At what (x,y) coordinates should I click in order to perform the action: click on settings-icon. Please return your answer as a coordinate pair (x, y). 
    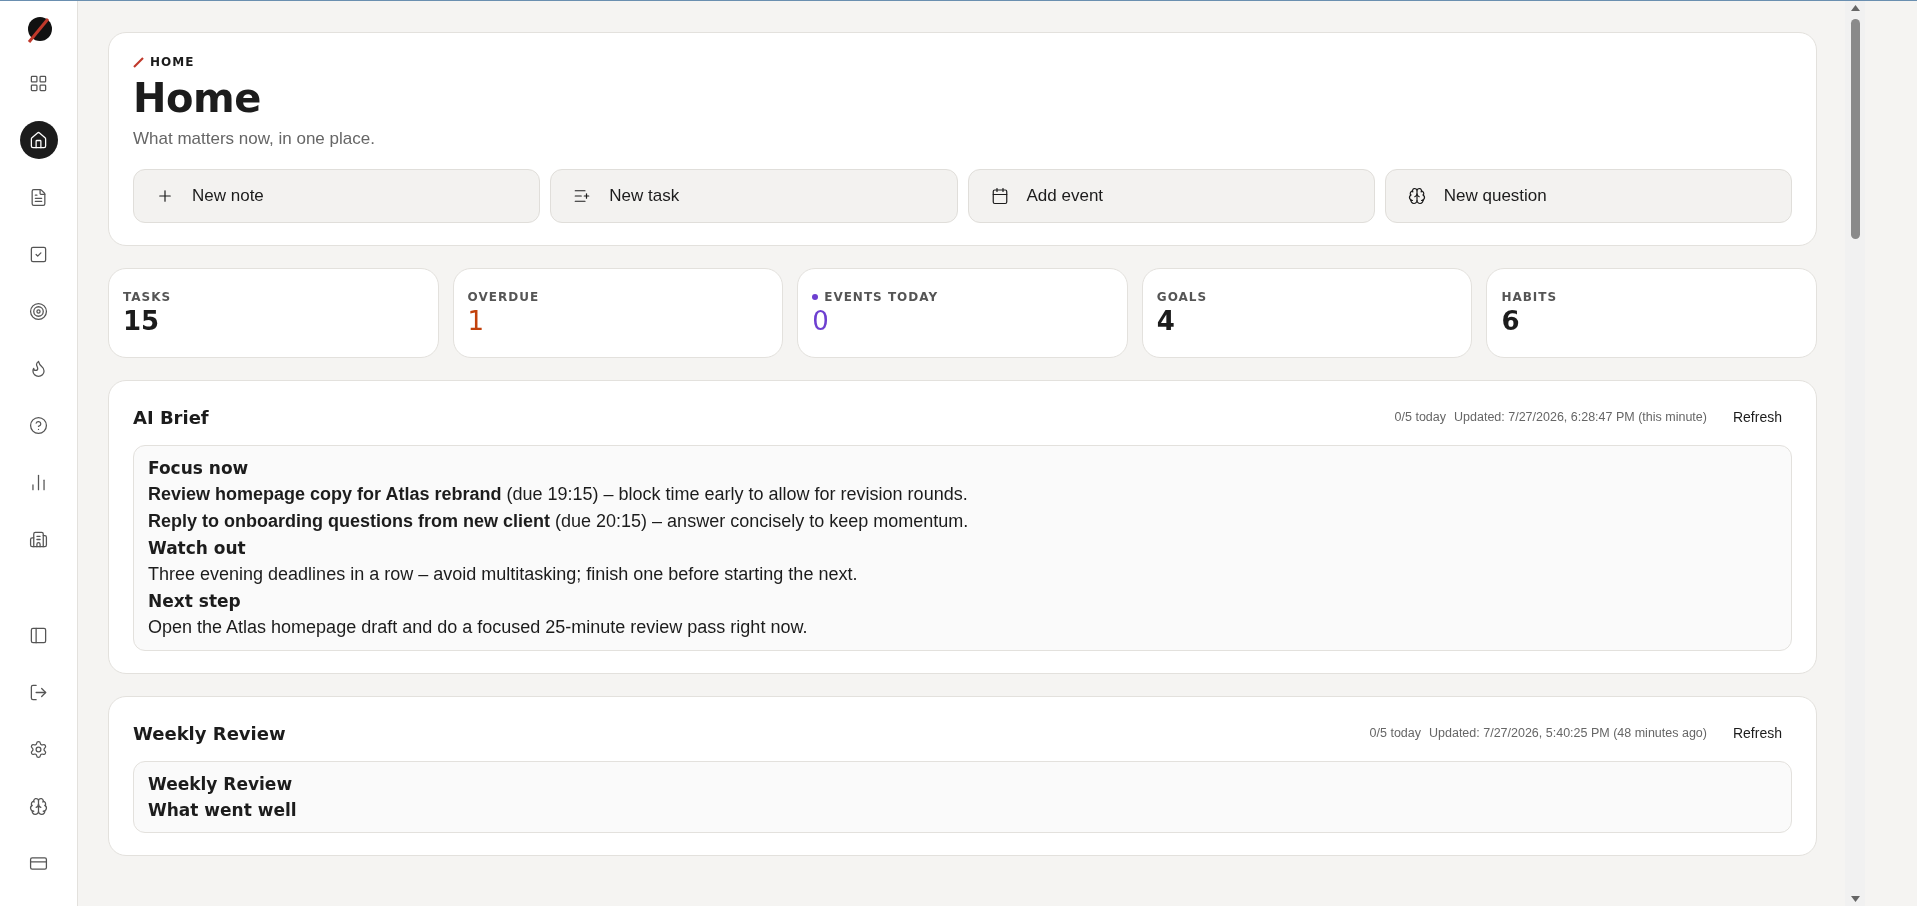
    Looking at the image, I should click on (38, 749).